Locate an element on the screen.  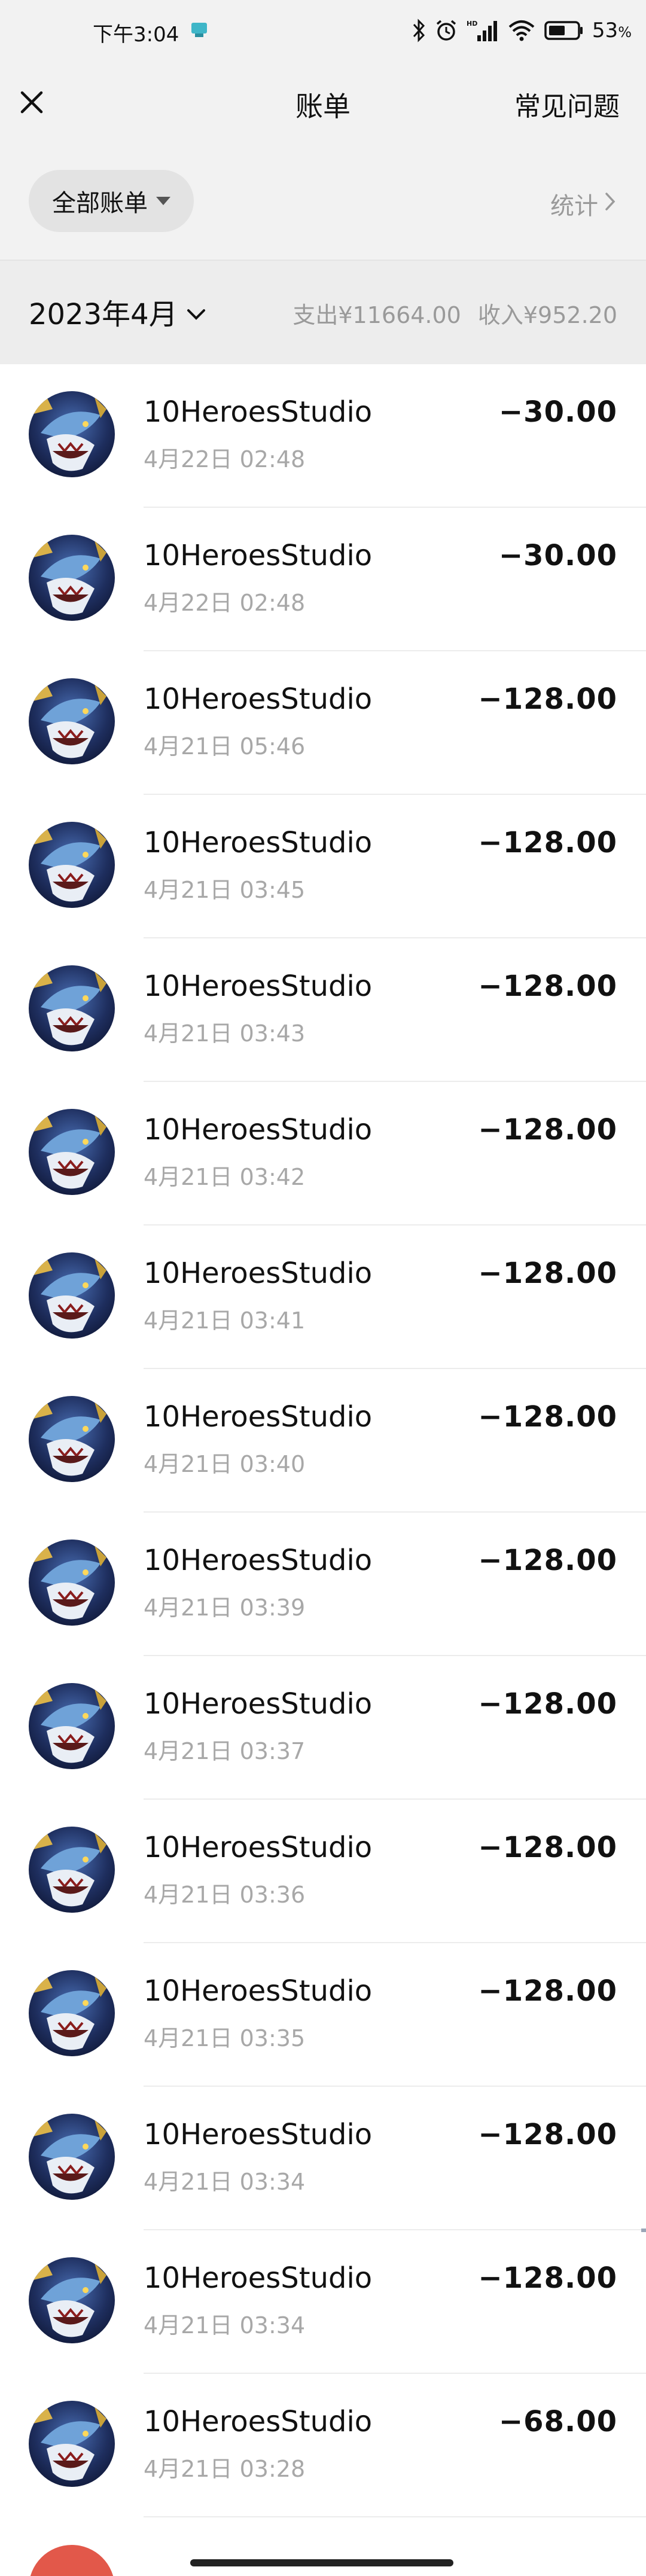
transaction-time: 4月21日 03:39 is located at coordinates (225, 1608).